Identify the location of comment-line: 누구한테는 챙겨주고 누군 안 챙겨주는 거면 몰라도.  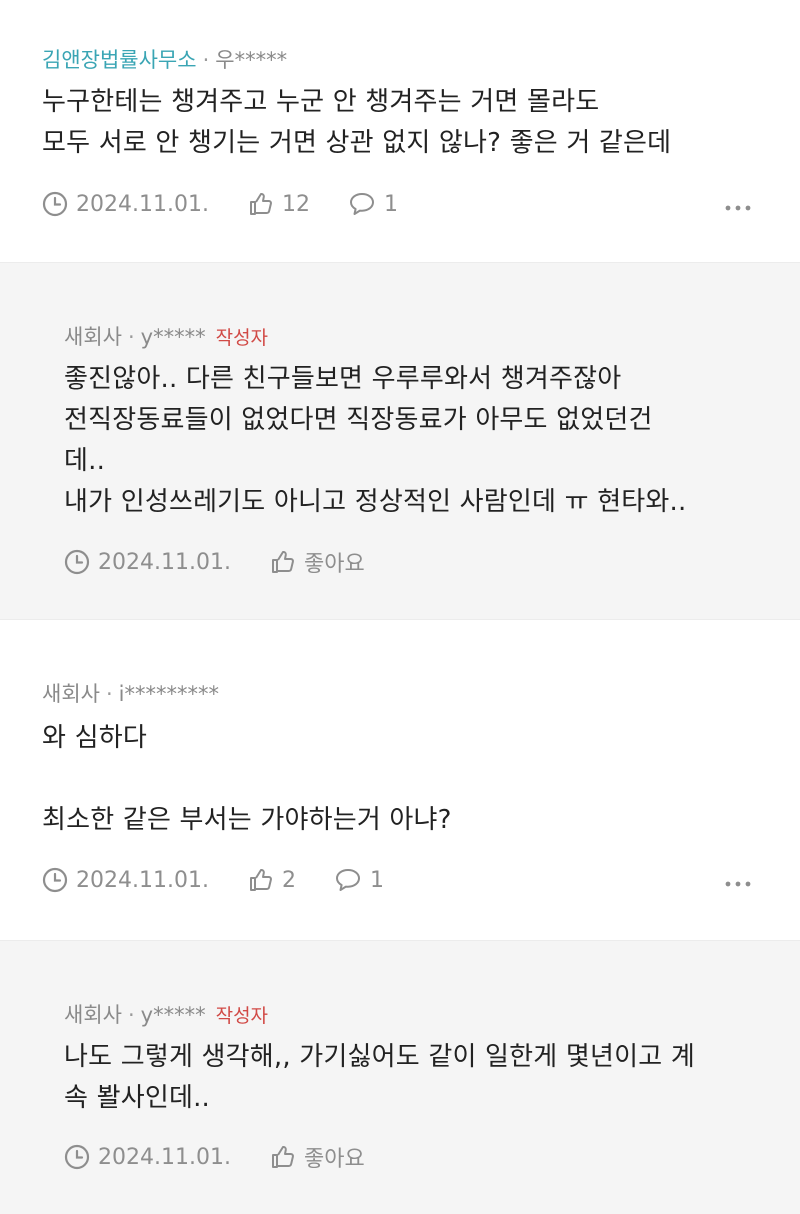
(321, 102).